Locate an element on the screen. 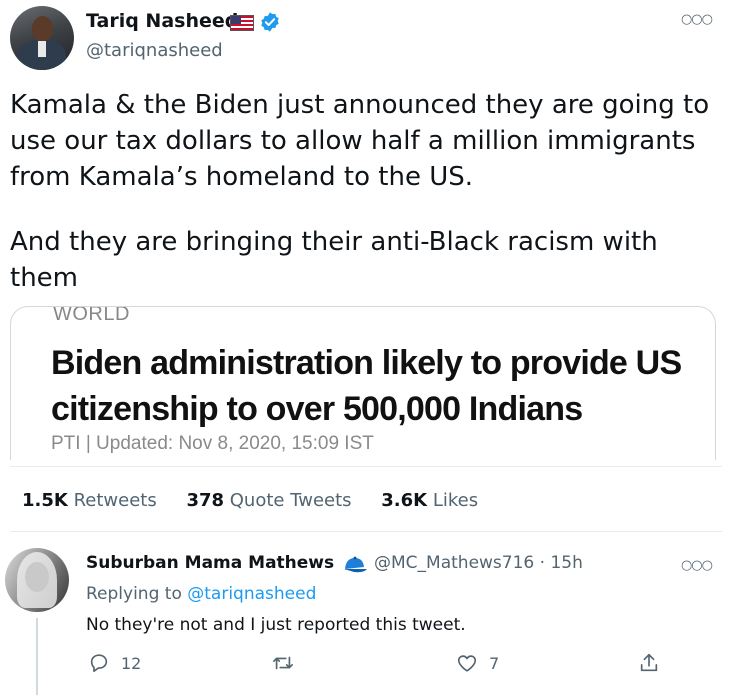 The height and width of the screenshot is (695, 736). share-action is located at coordinates (649, 663).